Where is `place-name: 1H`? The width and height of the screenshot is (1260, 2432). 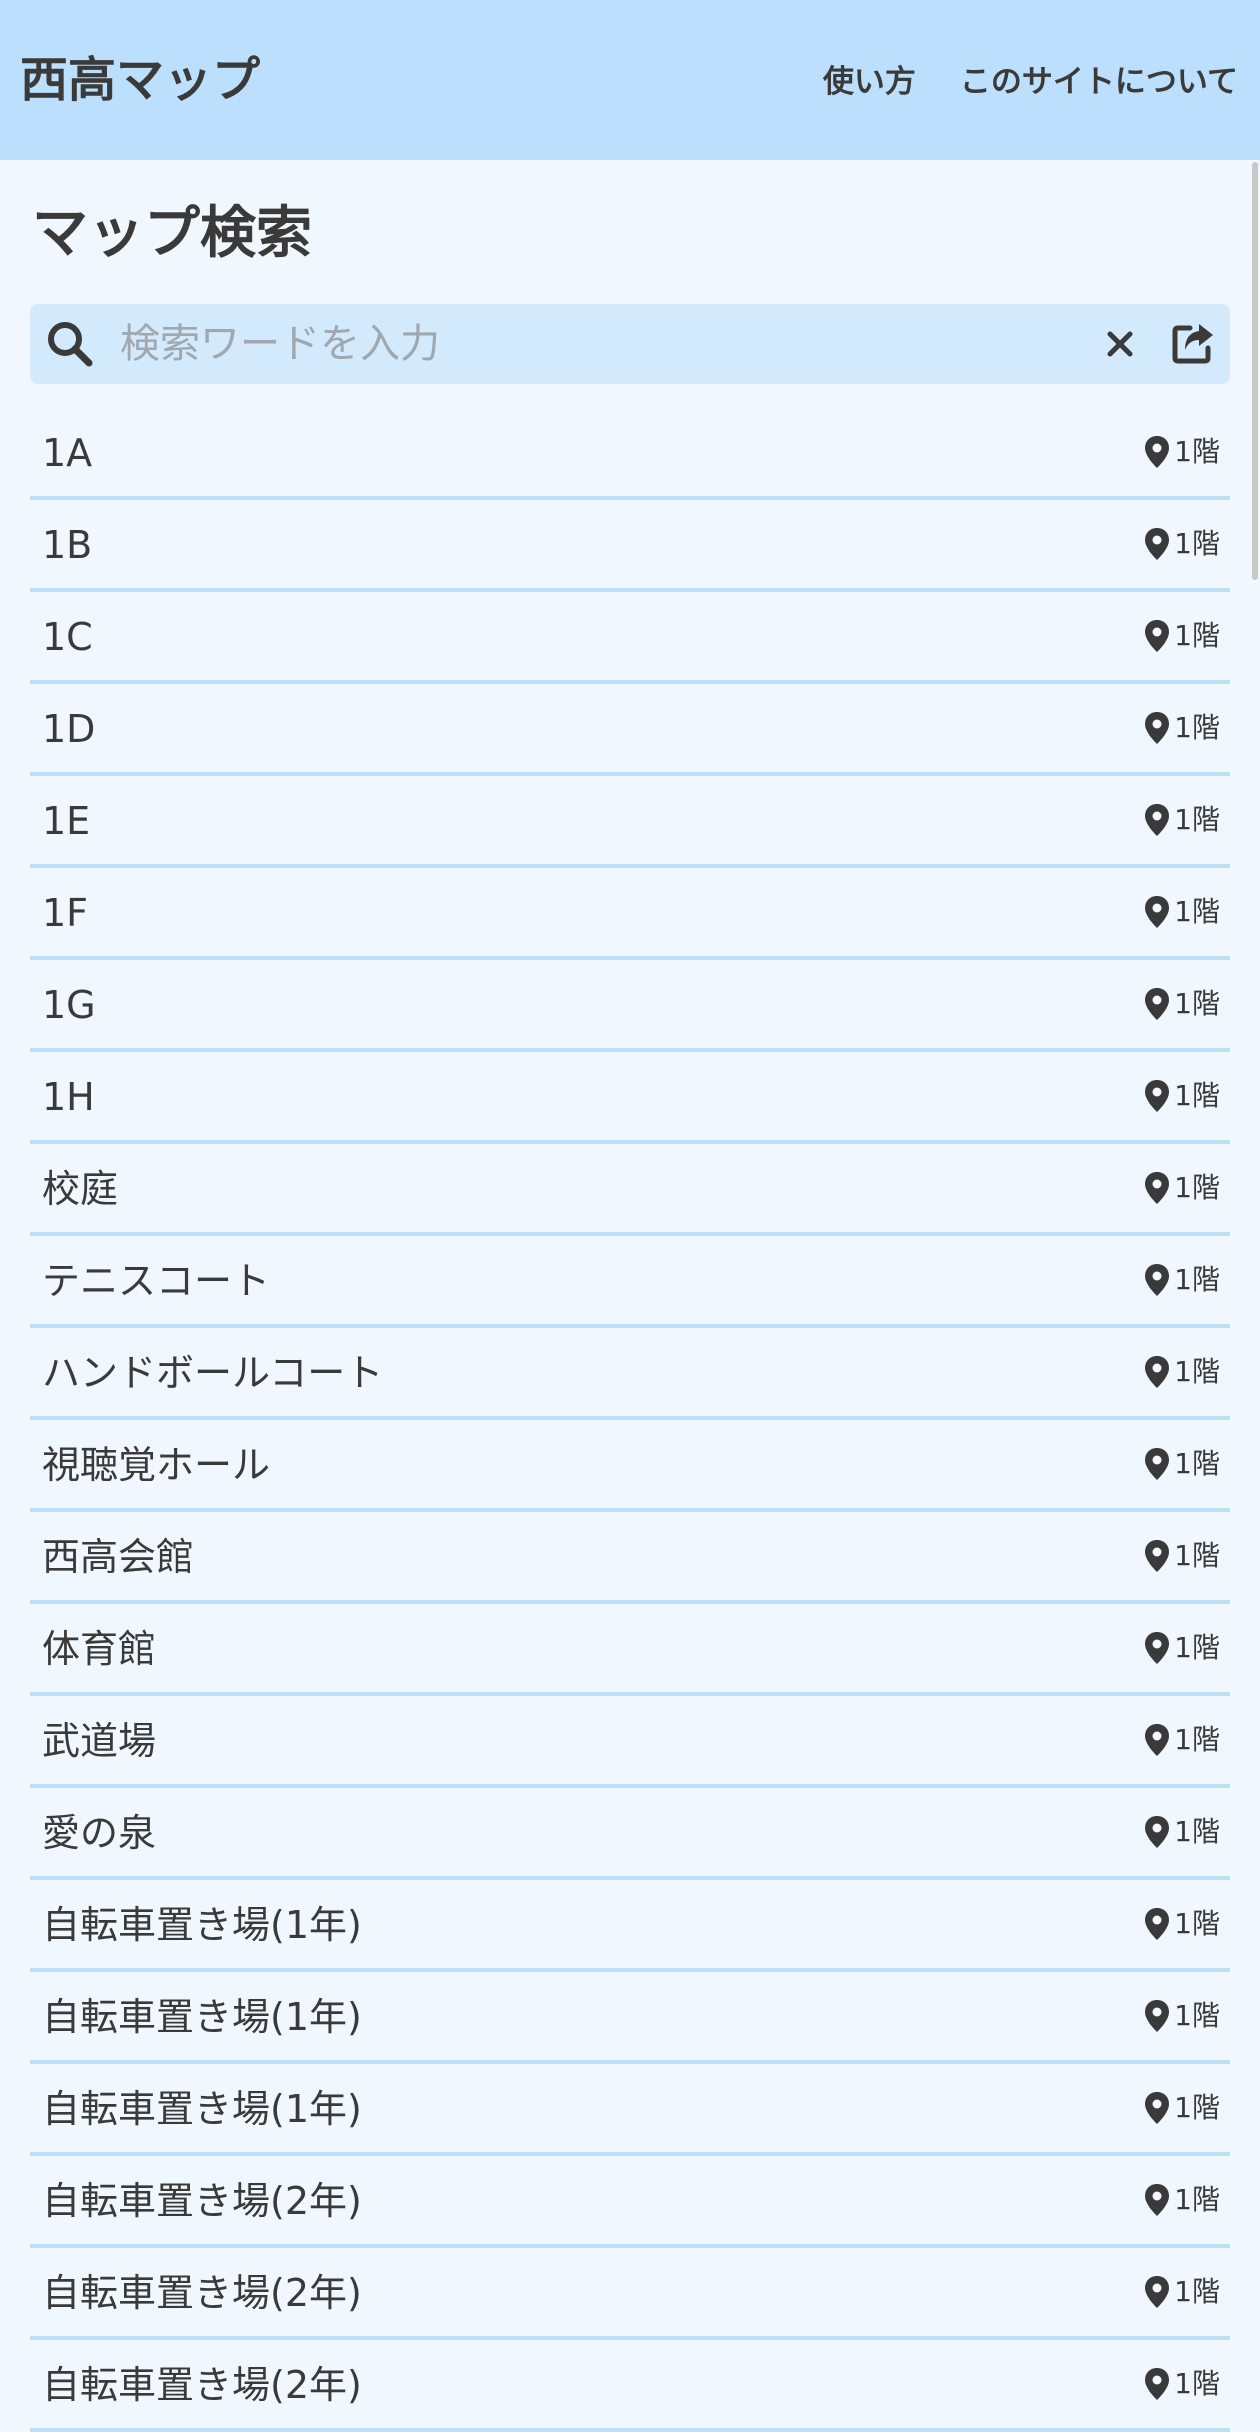
place-name: 1H is located at coordinates (68, 1097).